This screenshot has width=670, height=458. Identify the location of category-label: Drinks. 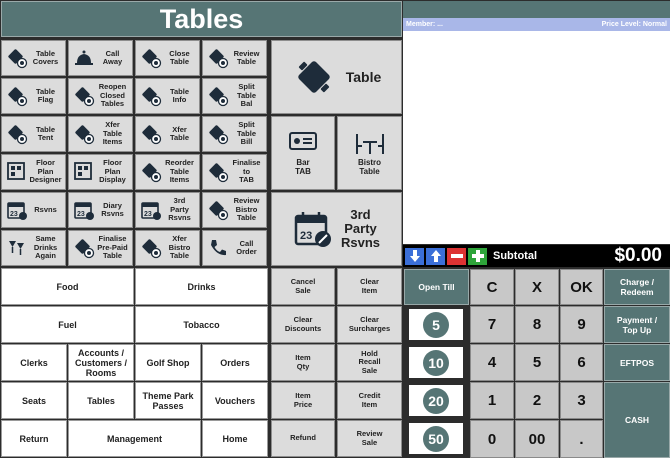
(201, 286).